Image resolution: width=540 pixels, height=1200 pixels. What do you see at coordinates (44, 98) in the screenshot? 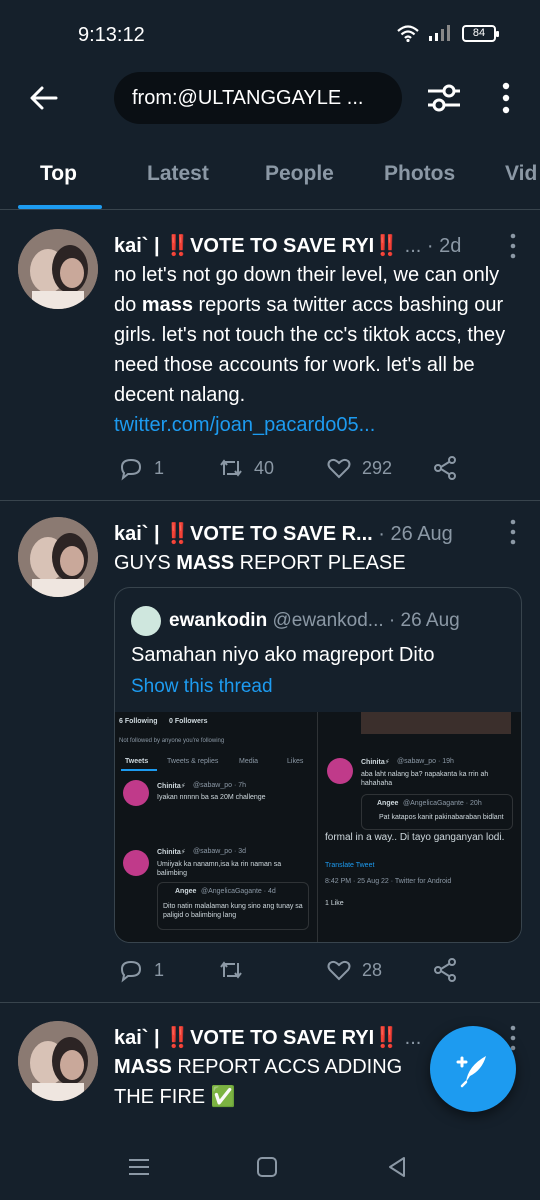
I see `back-arrow-icon` at bounding box center [44, 98].